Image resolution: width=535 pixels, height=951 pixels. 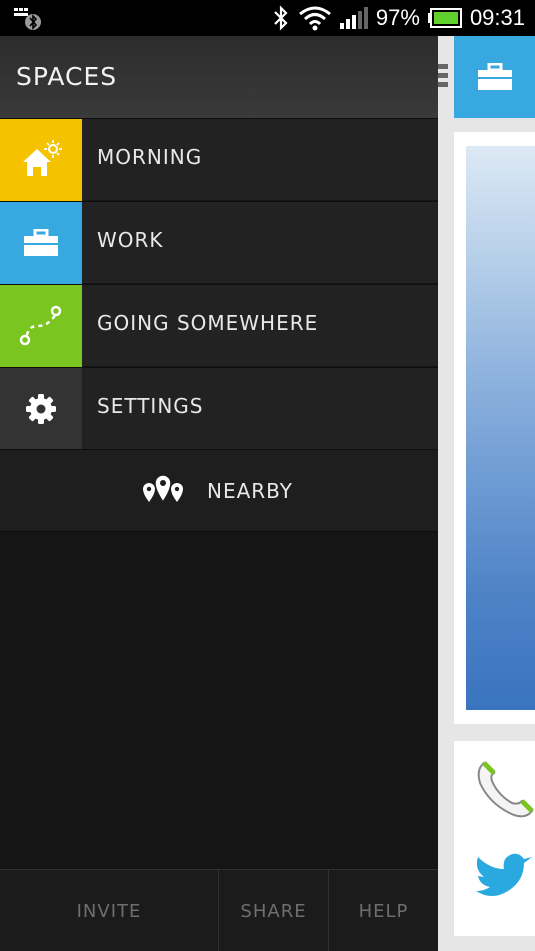 What do you see at coordinates (219, 242) in the screenshot?
I see `space-item-work: WORK` at bounding box center [219, 242].